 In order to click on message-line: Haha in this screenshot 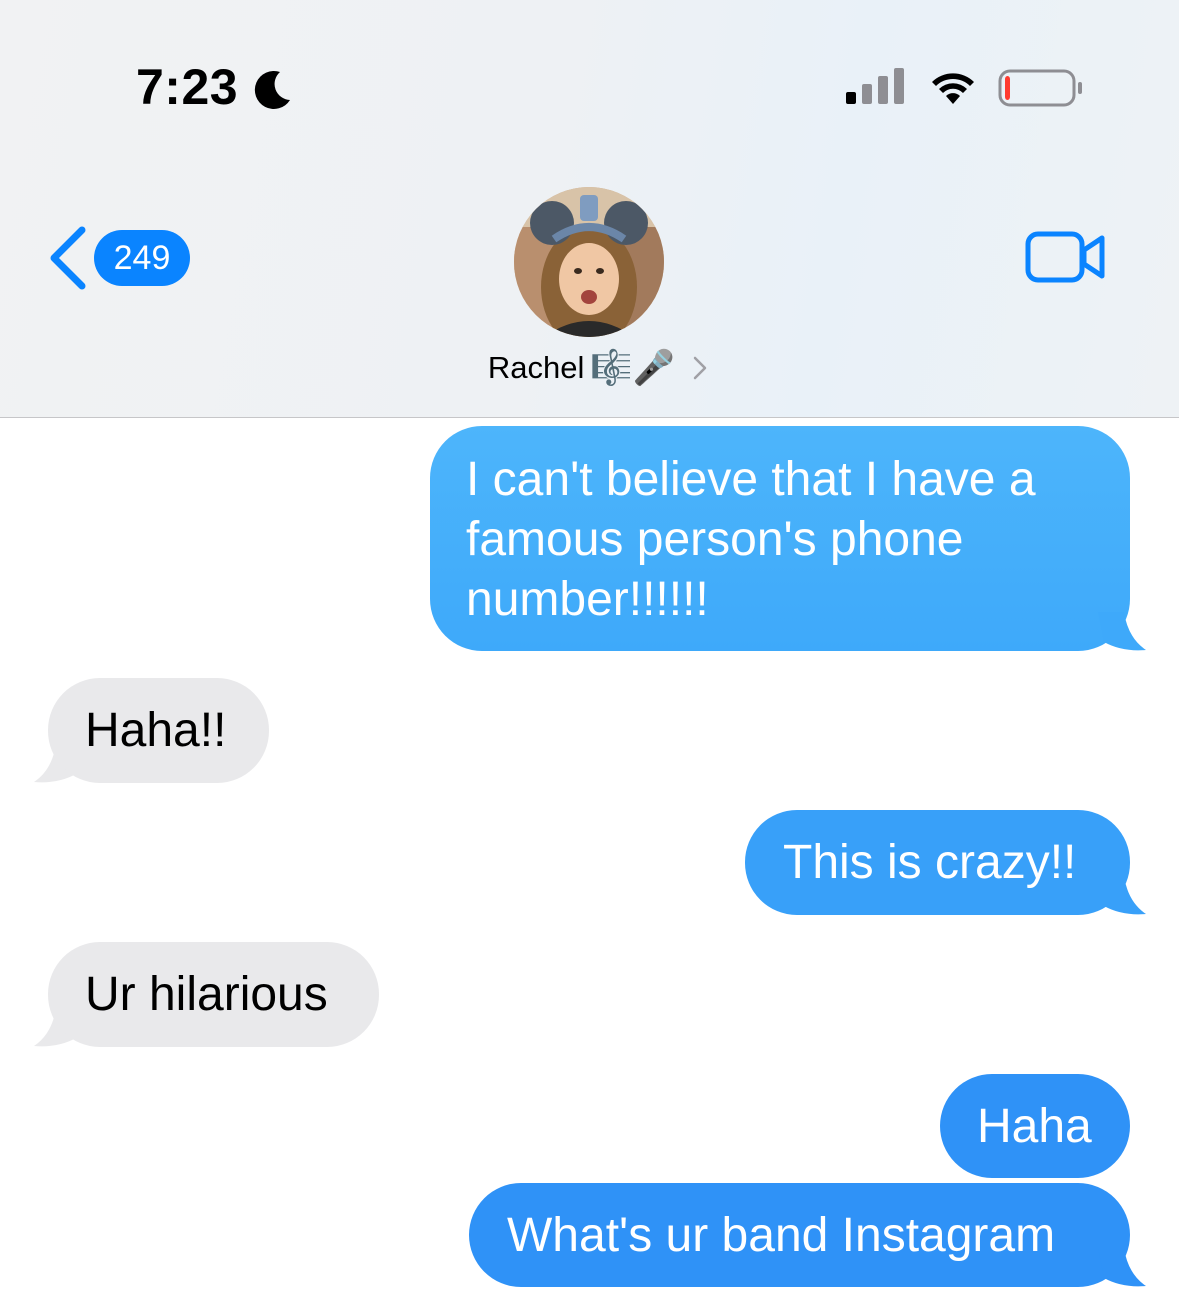, I will do `click(1034, 1126)`.